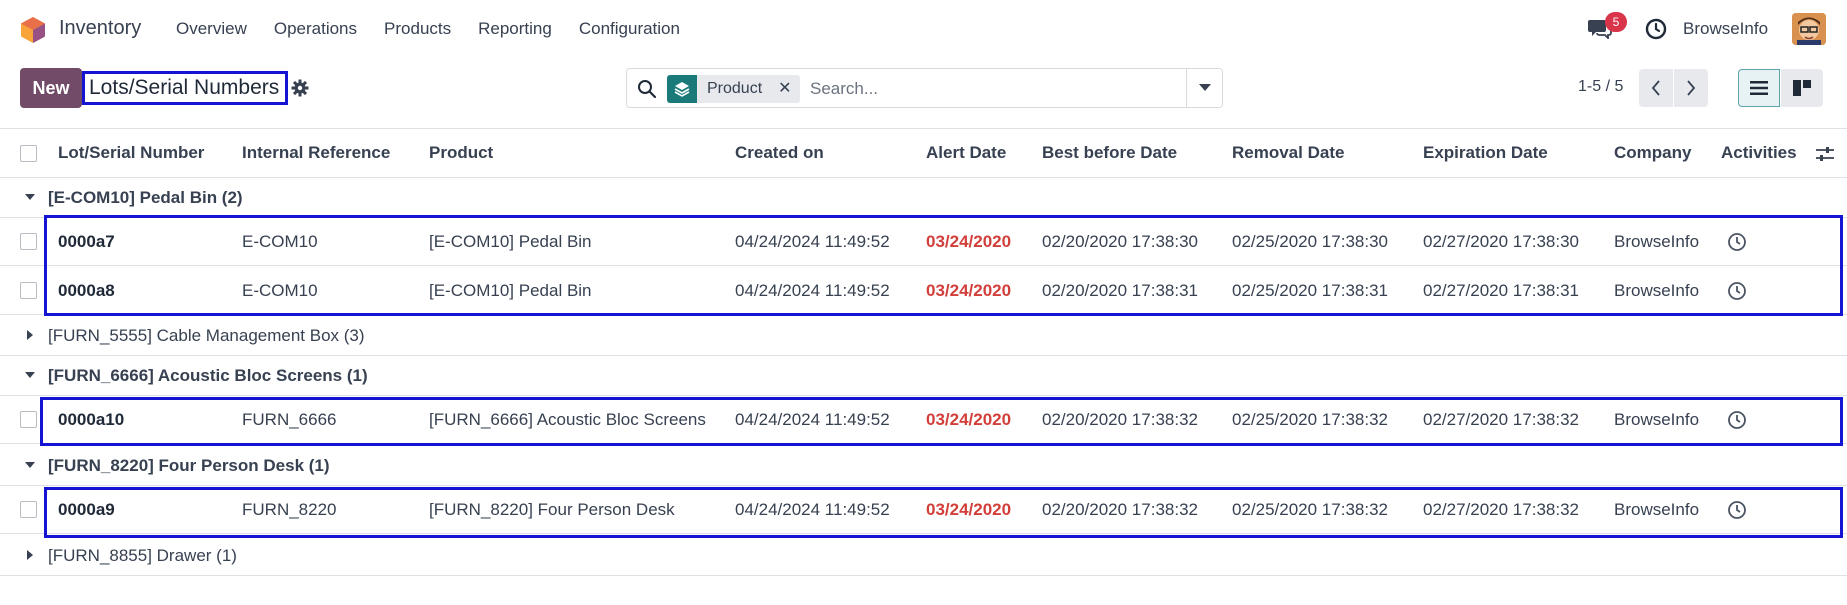 This screenshot has width=1847, height=605. Describe the element at coordinates (1759, 153) in the screenshot. I see `column-activities: Activities` at that location.